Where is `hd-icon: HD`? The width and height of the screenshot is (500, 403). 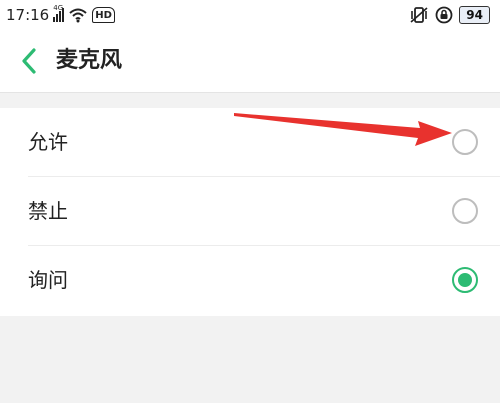 hd-icon: HD is located at coordinates (103, 15).